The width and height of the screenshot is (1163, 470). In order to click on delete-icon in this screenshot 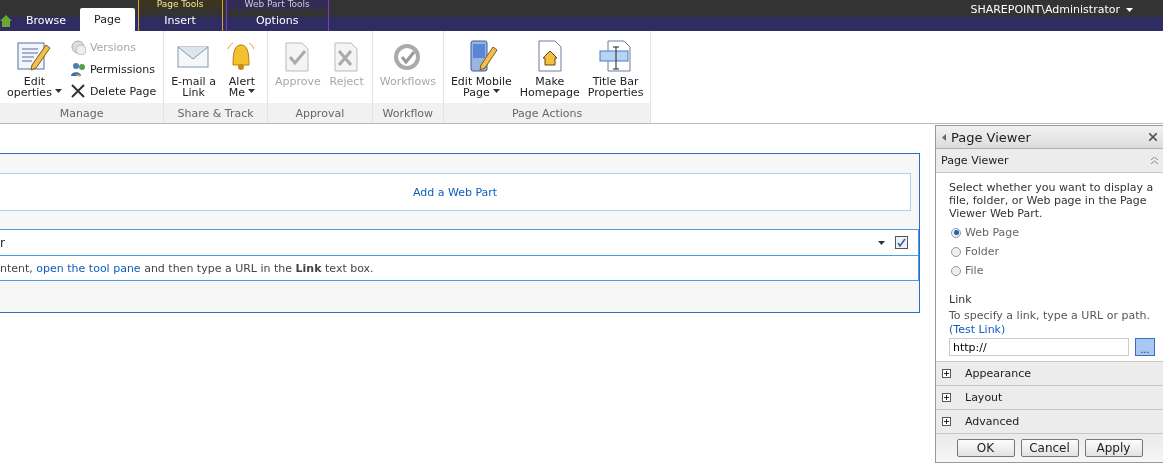, I will do `click(77, 91)`.